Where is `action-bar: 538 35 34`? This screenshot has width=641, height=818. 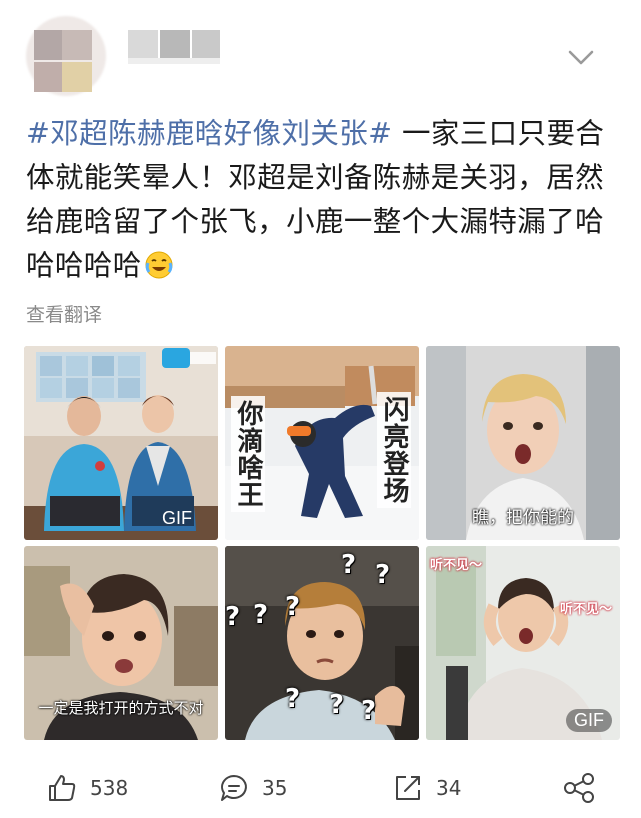 action-bar: 538 35 34 is located at coordinates (320, 789).